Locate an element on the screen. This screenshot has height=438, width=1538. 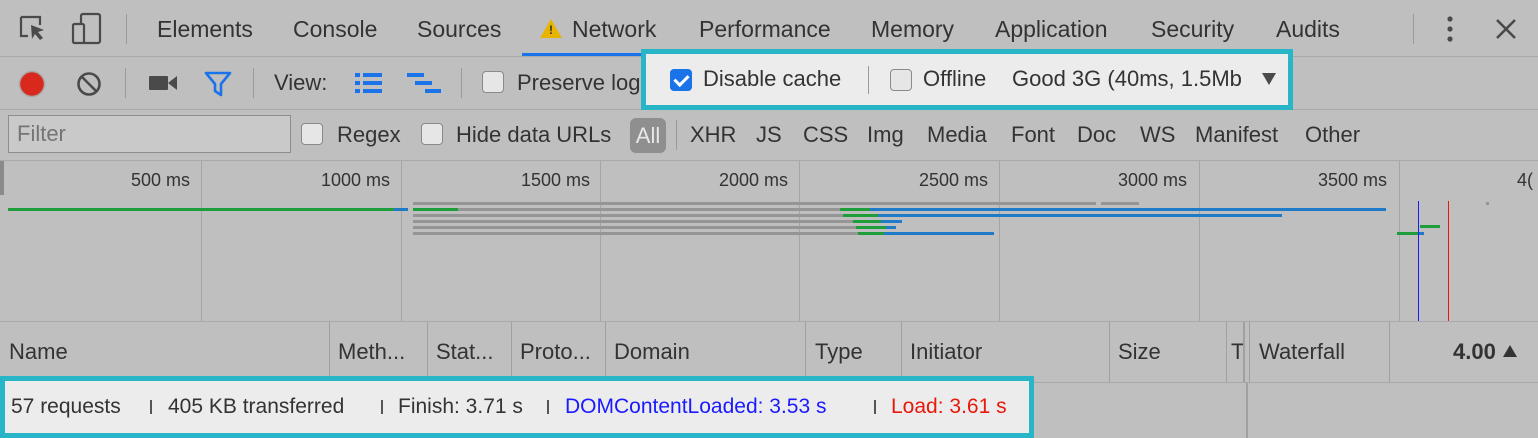
tab-label: Sources is located at coordinates (459, 29).